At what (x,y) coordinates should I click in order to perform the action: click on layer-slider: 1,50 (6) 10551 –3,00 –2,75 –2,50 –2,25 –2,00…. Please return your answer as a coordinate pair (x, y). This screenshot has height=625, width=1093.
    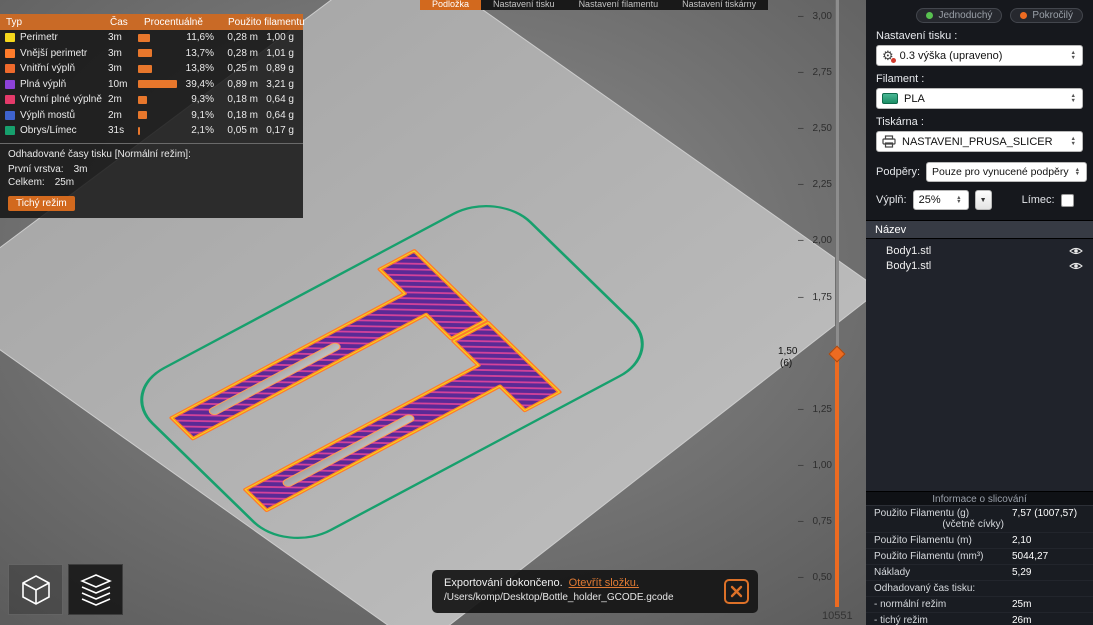
    Looking at the image, I should click on (818, 312).